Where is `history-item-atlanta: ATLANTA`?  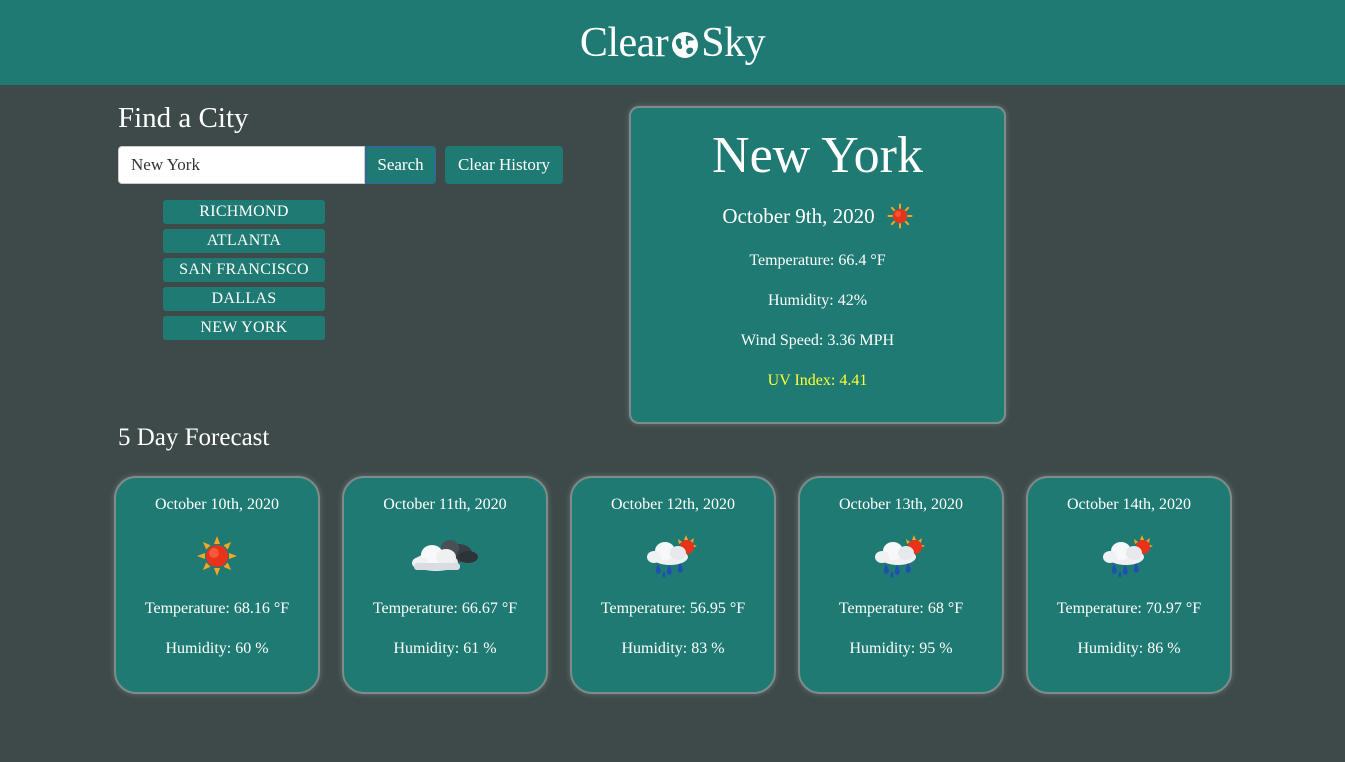
history-item-atlanta: ATLANTA is located at coordinates (244, 241).